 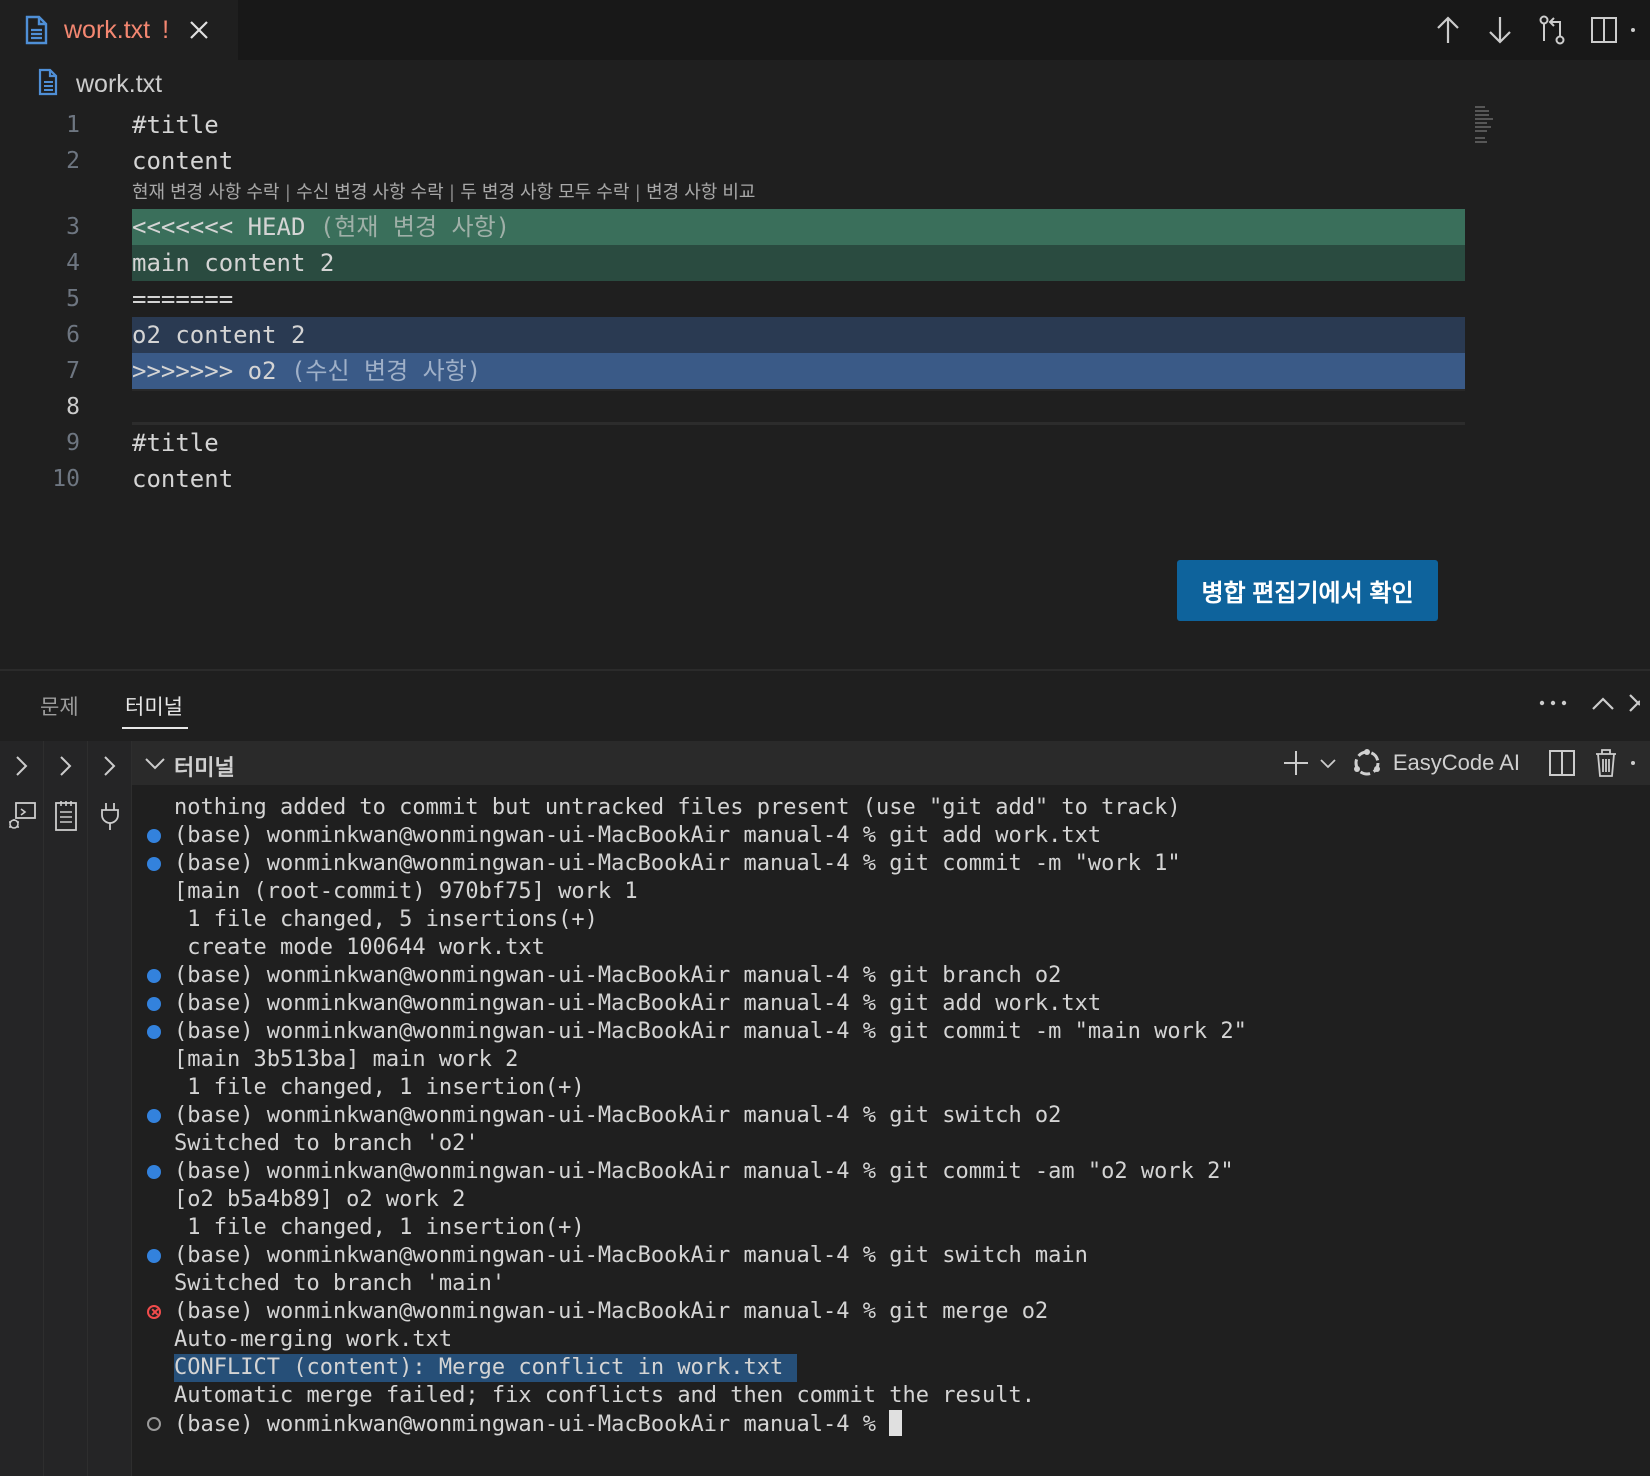 What do you see at coordinates (896, 1423) in the screenshot?
I see `terminal-cursor` at bounding box center [896, 1423].